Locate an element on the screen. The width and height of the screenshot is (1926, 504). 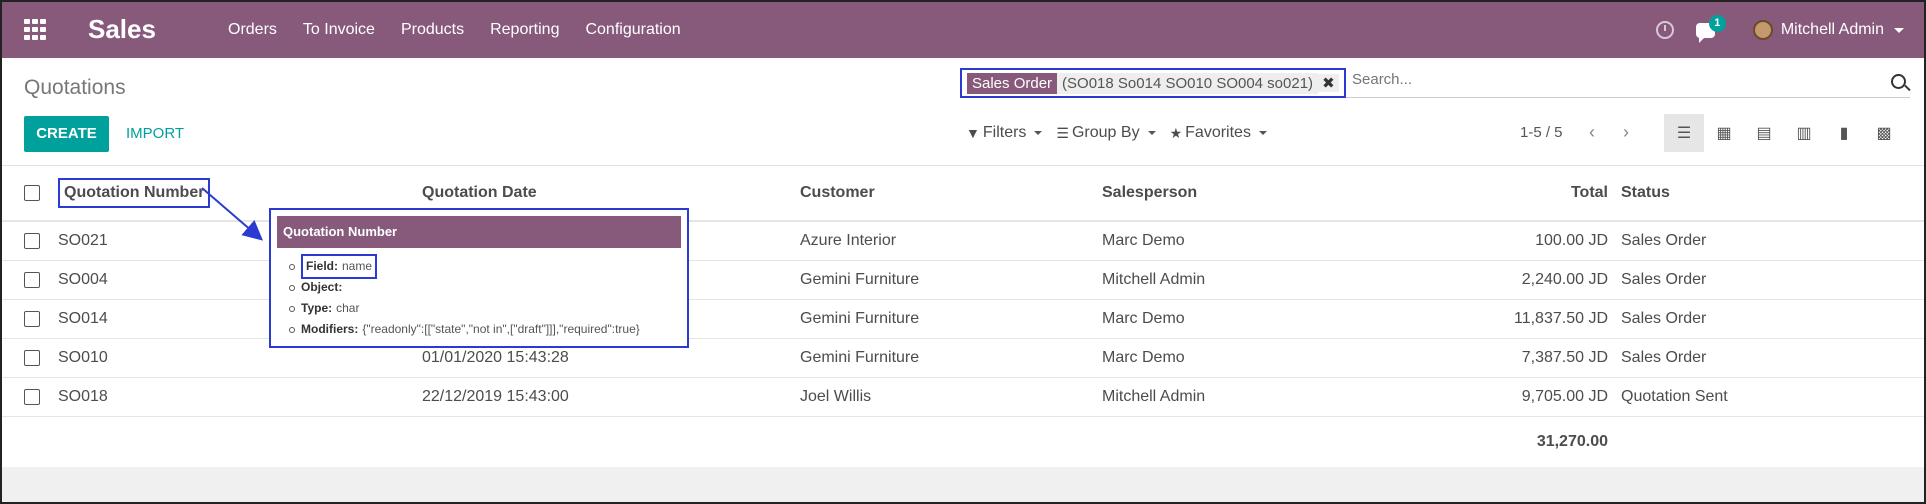
pivot-view-icon: ▥ is located at coordinates (1804, 133).